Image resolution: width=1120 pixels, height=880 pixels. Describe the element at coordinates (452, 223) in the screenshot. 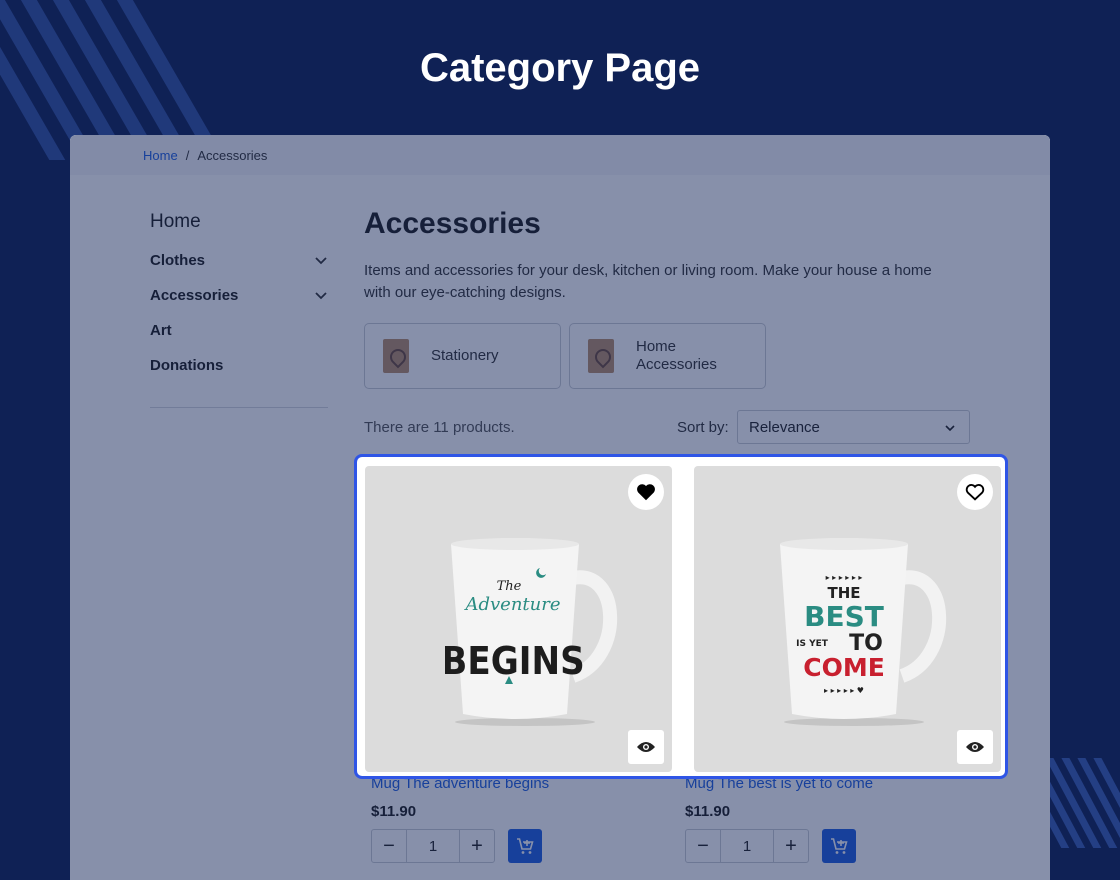

I see `category-title: Accessories` at that location.